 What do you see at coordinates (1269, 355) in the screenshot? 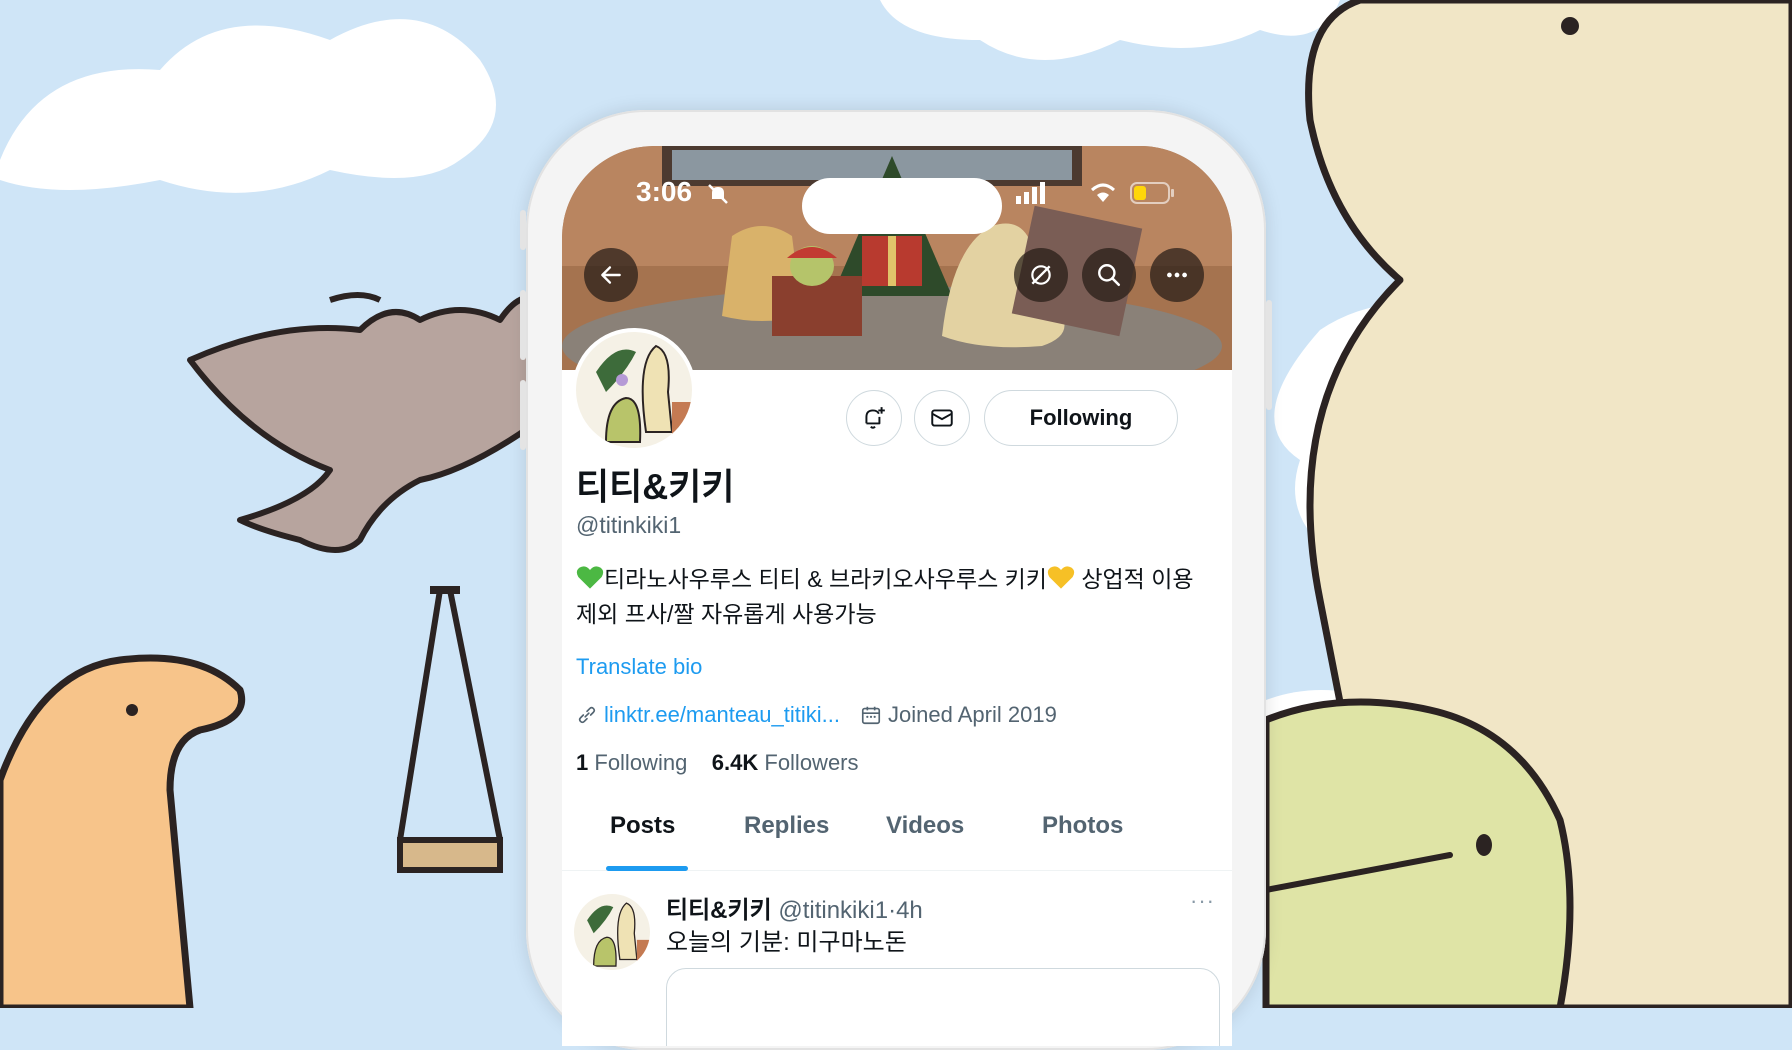
I see `phone-power-button` at bounding box center [1269, 355].